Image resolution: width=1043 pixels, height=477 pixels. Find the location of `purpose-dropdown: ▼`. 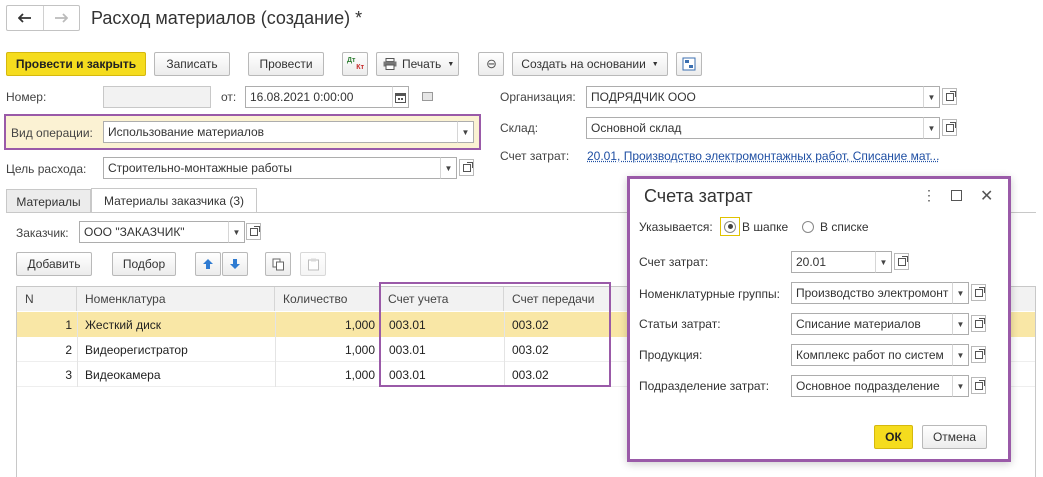

purpose-dropdown: ▼ is located at coordinates (448, 168).